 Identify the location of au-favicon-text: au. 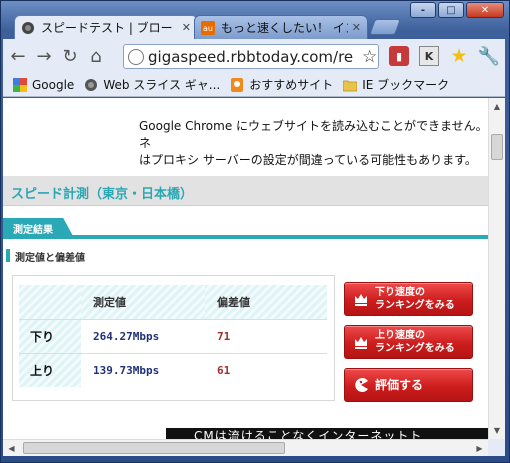
(208, 28).